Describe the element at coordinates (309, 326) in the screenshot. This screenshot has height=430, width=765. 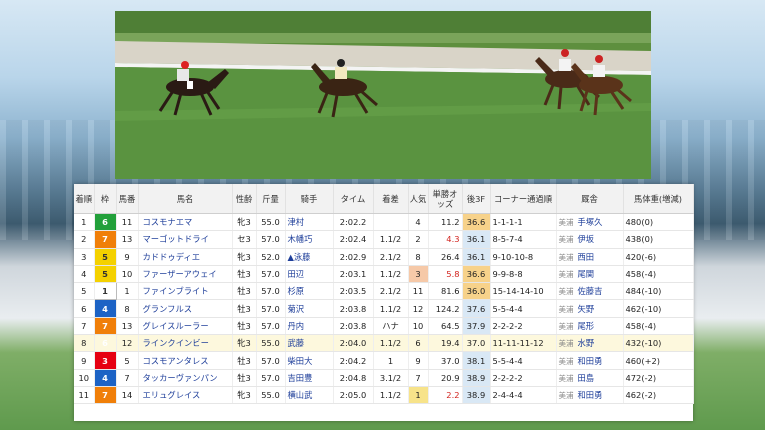
I see `jockey-link: 丹内` at that location.